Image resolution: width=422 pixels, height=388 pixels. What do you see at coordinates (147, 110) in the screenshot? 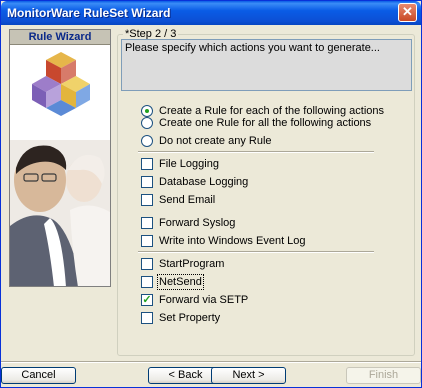
I see `radio-selected-icon` at bounding box center [147, 110].